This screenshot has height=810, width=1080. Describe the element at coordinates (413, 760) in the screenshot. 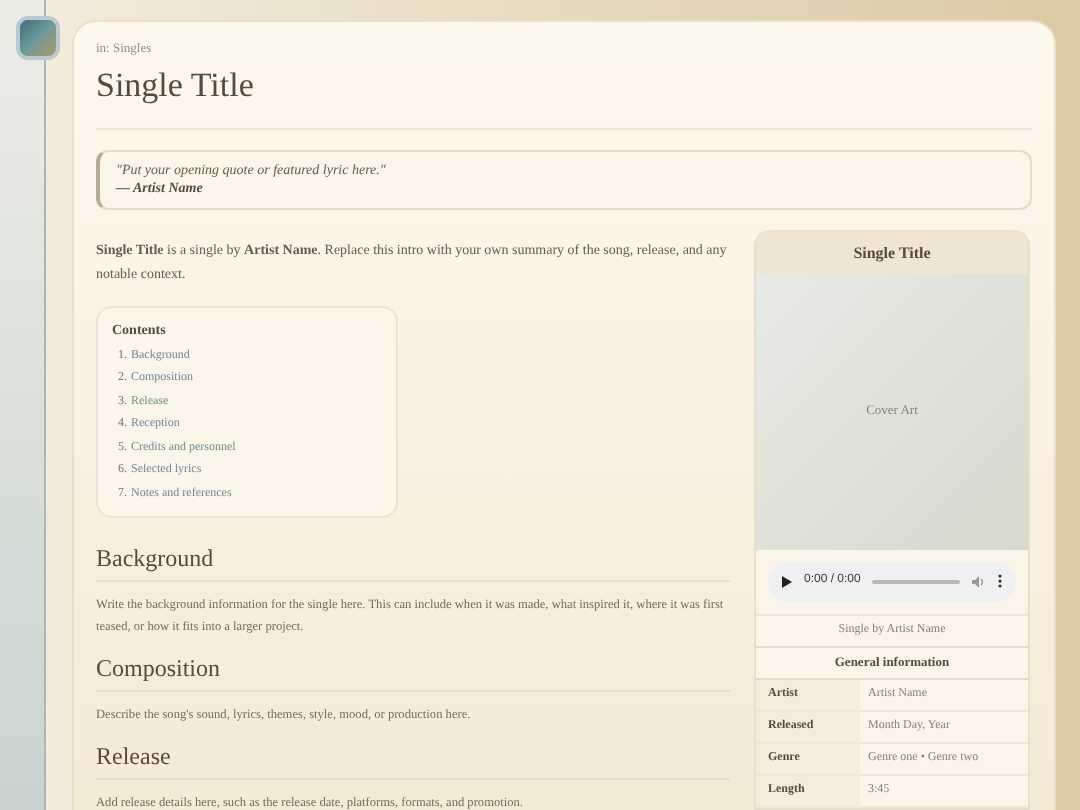

I see `section-heading: Release` at that location.